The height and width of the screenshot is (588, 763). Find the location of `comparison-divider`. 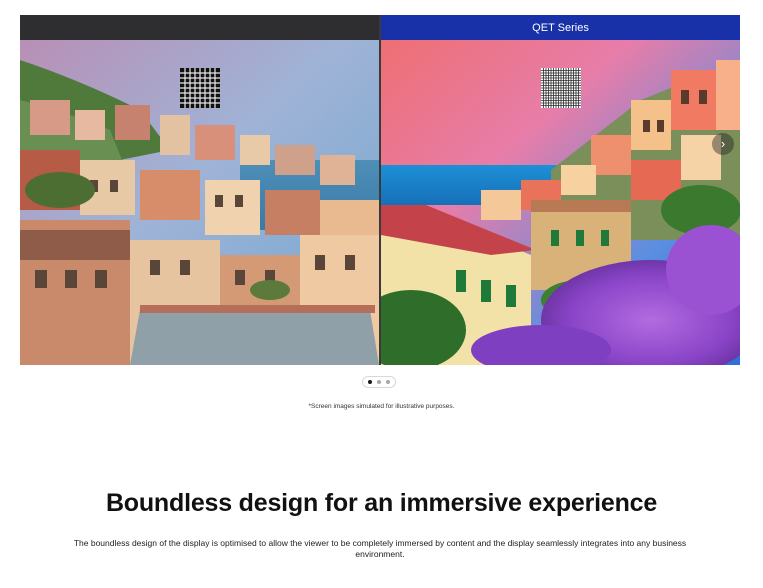

comparison-divider is located at coordinates (380, 190).